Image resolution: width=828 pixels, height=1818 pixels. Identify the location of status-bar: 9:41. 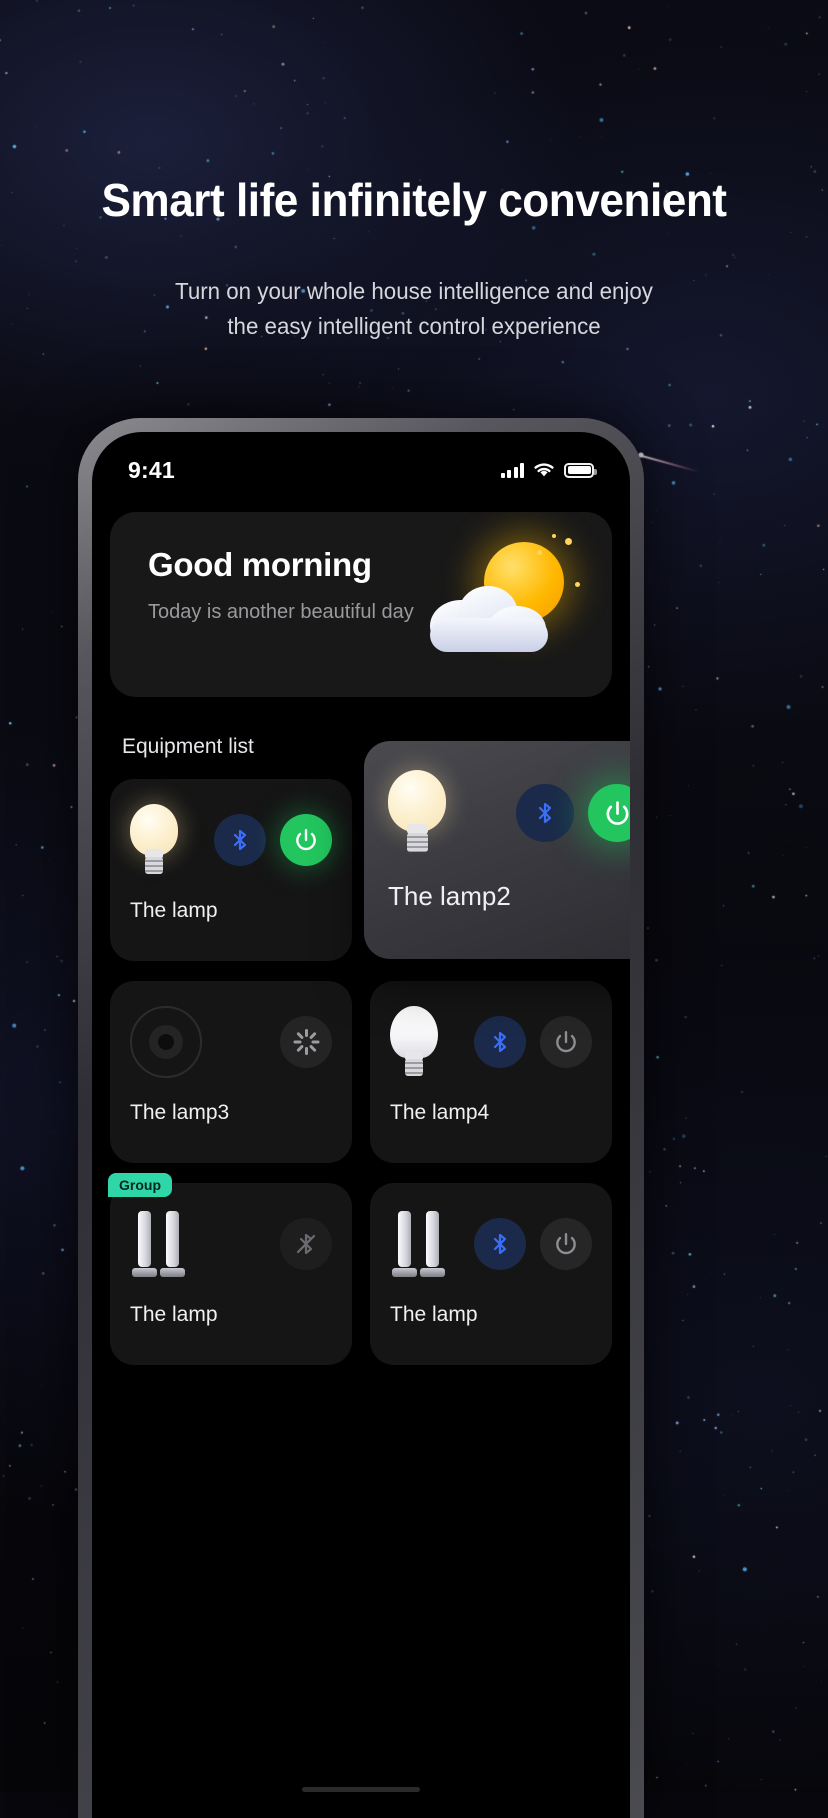
(361, 463).